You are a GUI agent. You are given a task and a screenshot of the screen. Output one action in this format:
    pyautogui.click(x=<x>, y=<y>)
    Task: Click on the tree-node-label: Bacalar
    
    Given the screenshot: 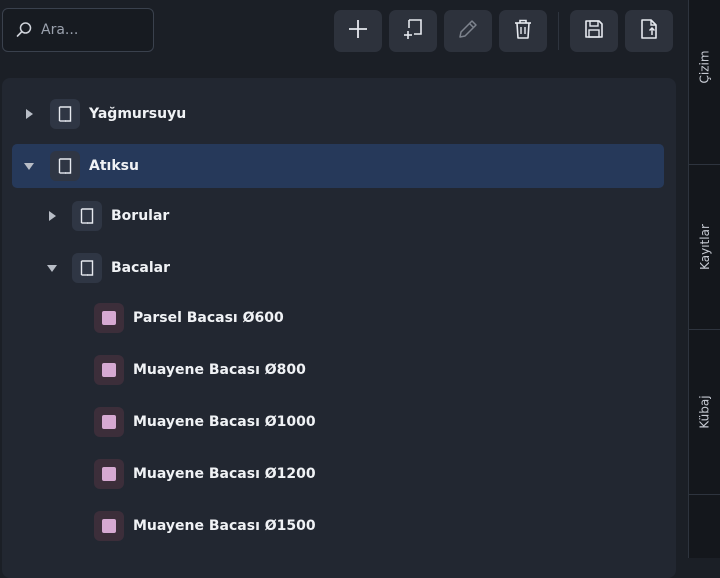 What is the action you would take?
    pyautogui.click(x=141, y=268)
    